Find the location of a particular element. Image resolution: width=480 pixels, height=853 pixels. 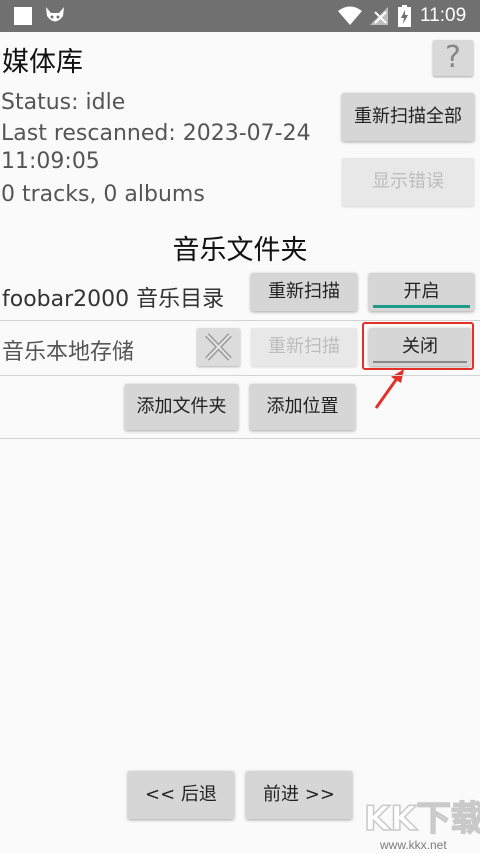

folder-name: 音乐本地存储 is located at coordinates (68, 352).